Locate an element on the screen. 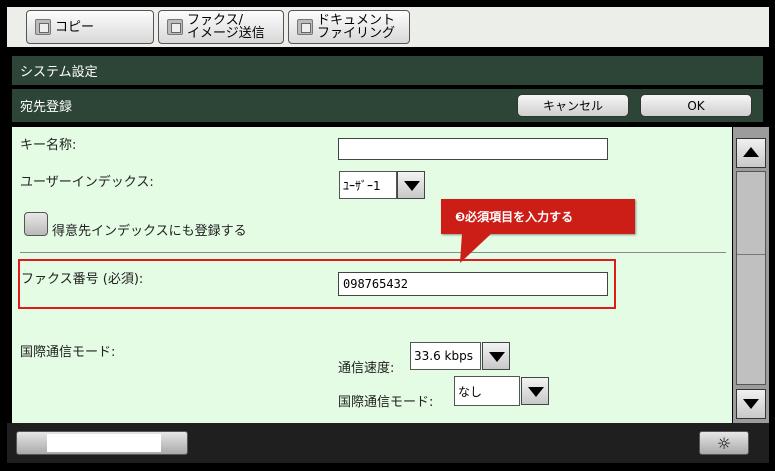 This screenshot has width=775, height=471. triangle-up-icon is located at coordinates (751, 153).